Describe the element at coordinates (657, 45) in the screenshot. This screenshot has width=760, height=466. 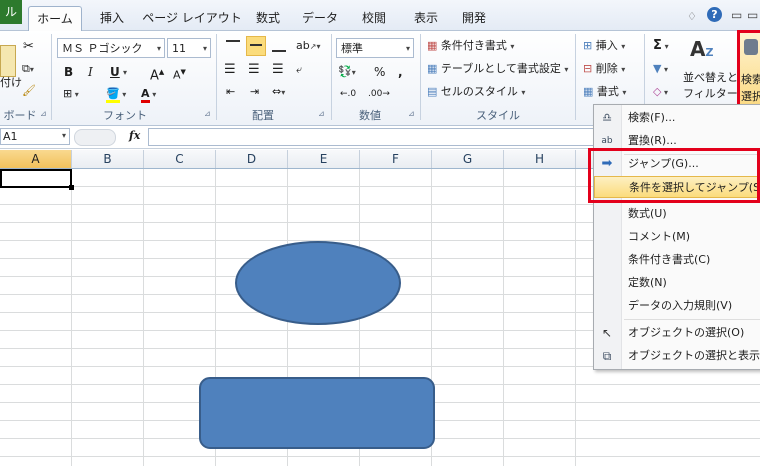
I see `autosum-label: Σ` at that location.